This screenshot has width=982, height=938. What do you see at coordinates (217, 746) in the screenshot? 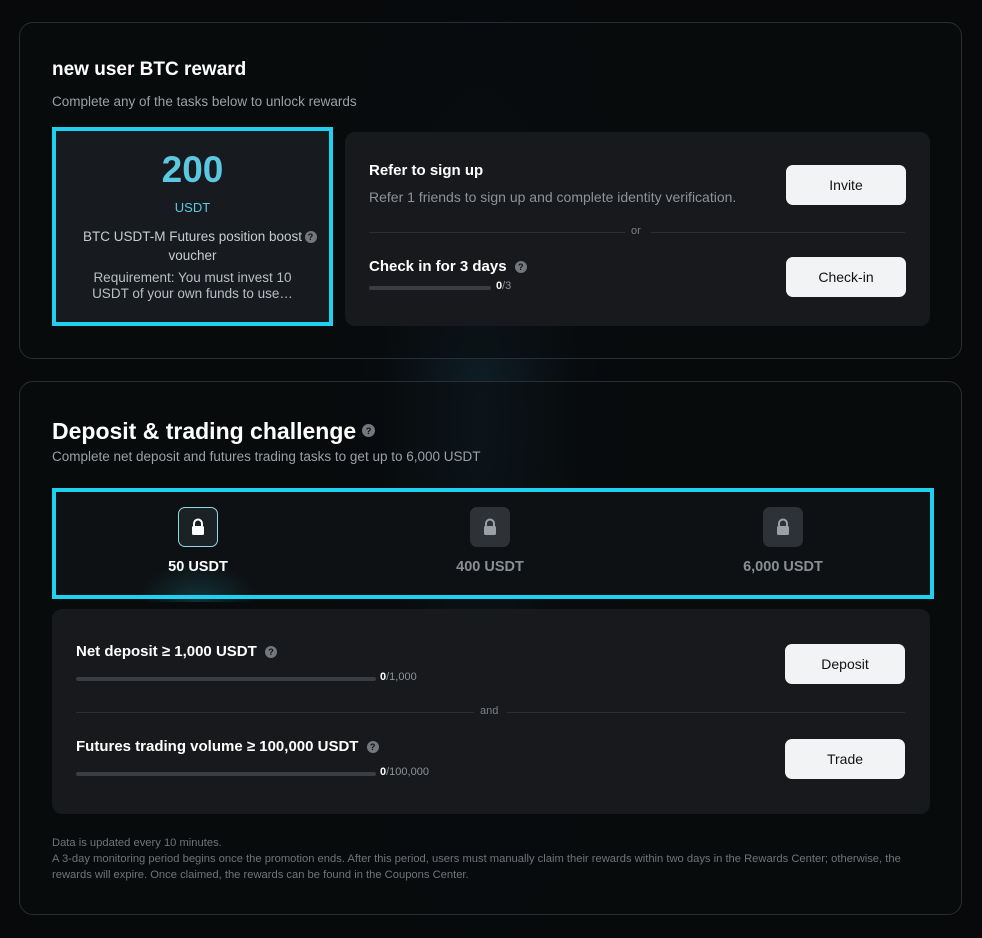
I see `task-title-trading-text: Futures trading volume ≥ 100,000 USDT` at bounding box center [217, 746].